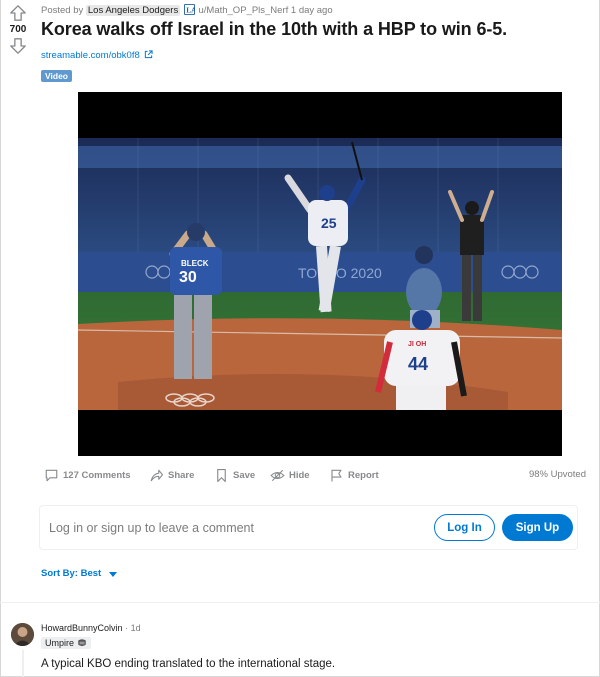 This screenshot has height=677, width=600. What do you see at coordinates (340, 273) in the screenshot?
I see `tokyo-2020-banner: TOKYO 2020` at bounding box center [340, 273].